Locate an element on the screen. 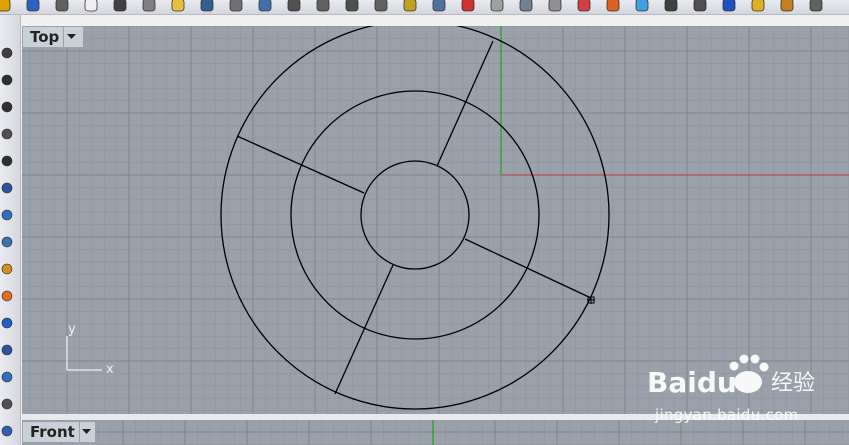 This screenshot has width=849, height=445. copy-icon is located at coordinates (149, 6).